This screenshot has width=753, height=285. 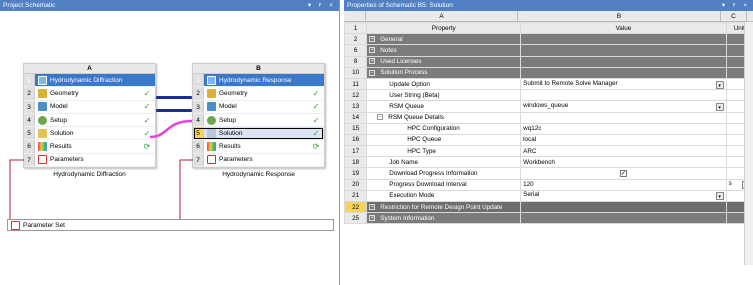 I want to click on property-name: Job Name, so click(x=444, y=162).